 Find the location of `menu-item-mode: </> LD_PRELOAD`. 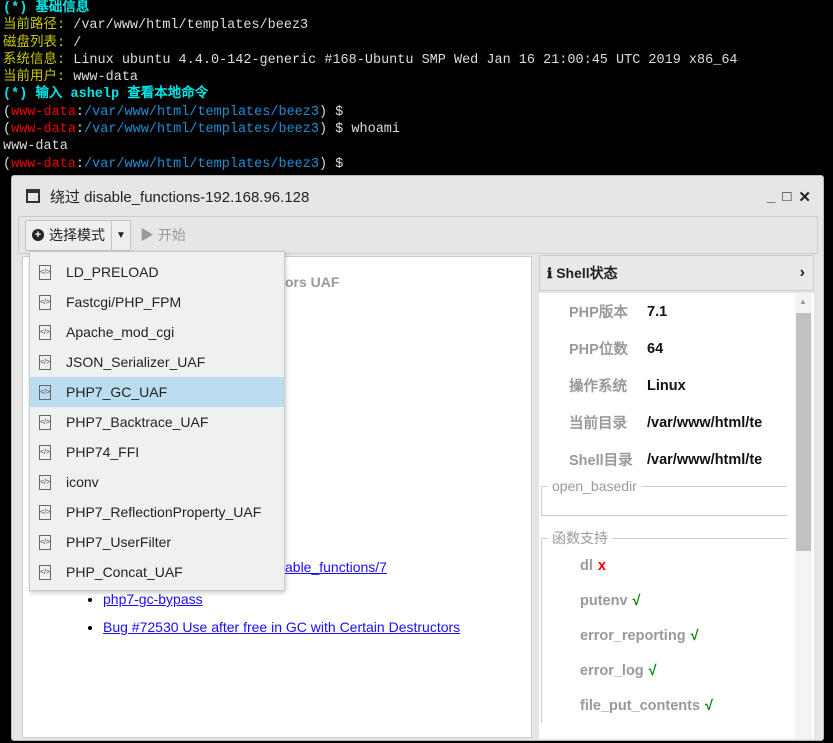

menu-item-mode: </> LD_PRELOAD is located at coordinates (157, 272).